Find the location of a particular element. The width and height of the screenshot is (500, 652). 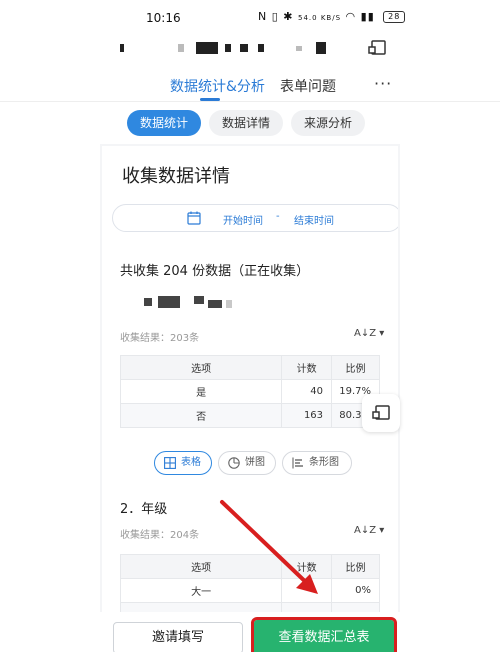

table-icon is located at coordinates (170, 463).